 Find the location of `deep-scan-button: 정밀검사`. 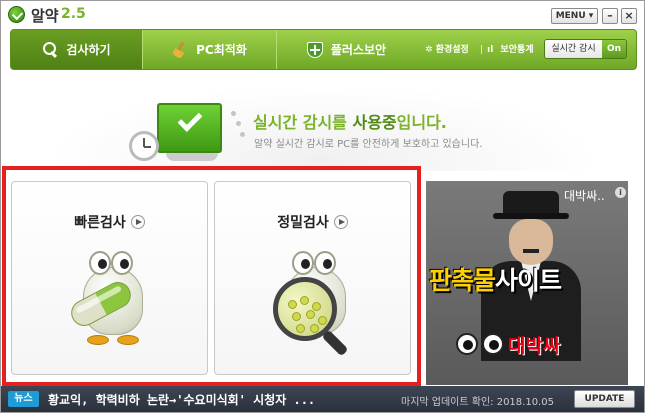

deep-scan-button: 정밀검사 is located at coordinates (312, 278).